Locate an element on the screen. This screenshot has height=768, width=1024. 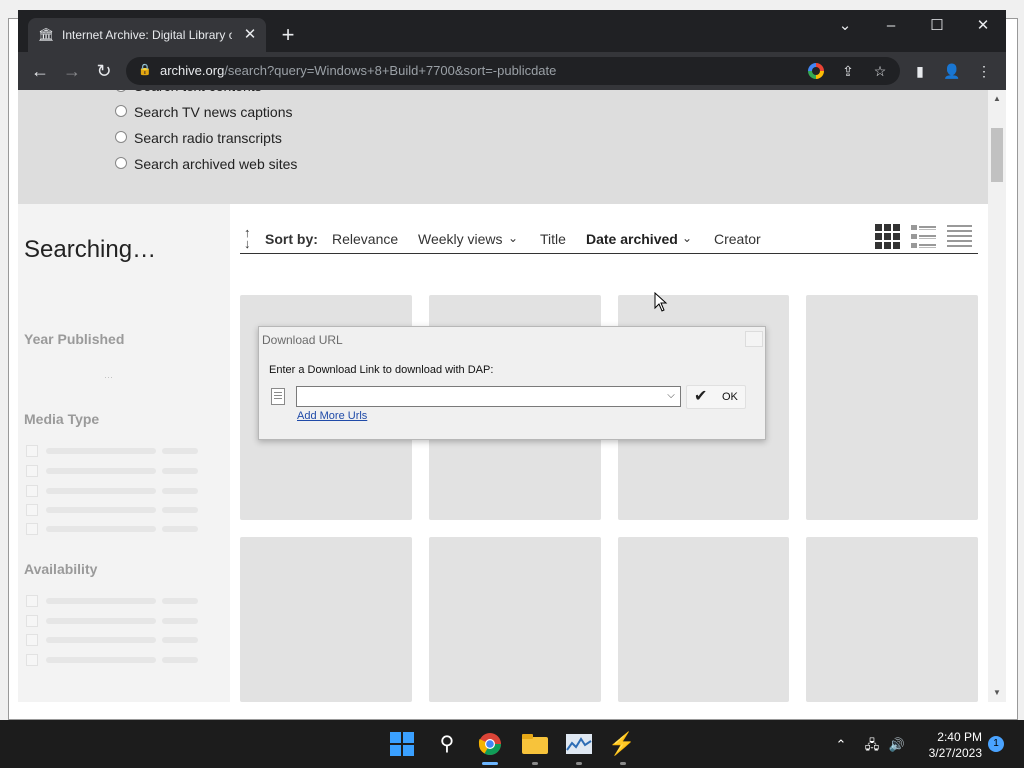
tab-close-icon: ✕ is located at coordinates (250, 35).